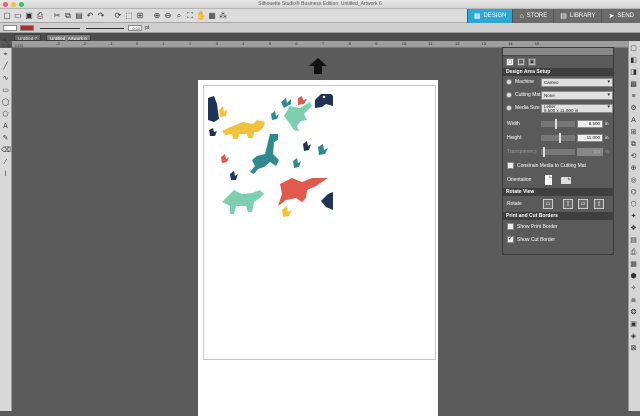 This screenshot has width=640, height=416. I want to click on rhinestone-icon: ❂, so click(633, 312).